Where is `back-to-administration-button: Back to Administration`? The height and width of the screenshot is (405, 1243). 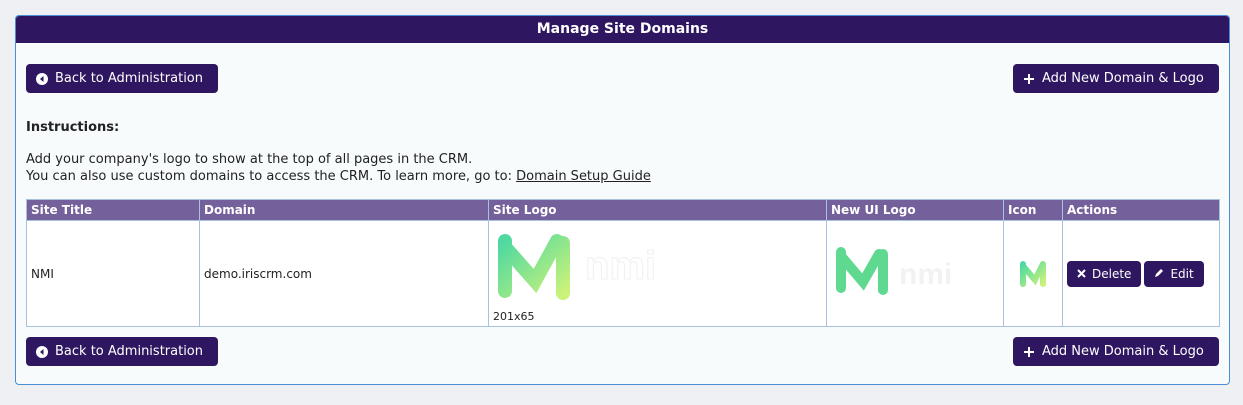 back-to-administration-button: Back to Administration is located at coordinates (122, 78).